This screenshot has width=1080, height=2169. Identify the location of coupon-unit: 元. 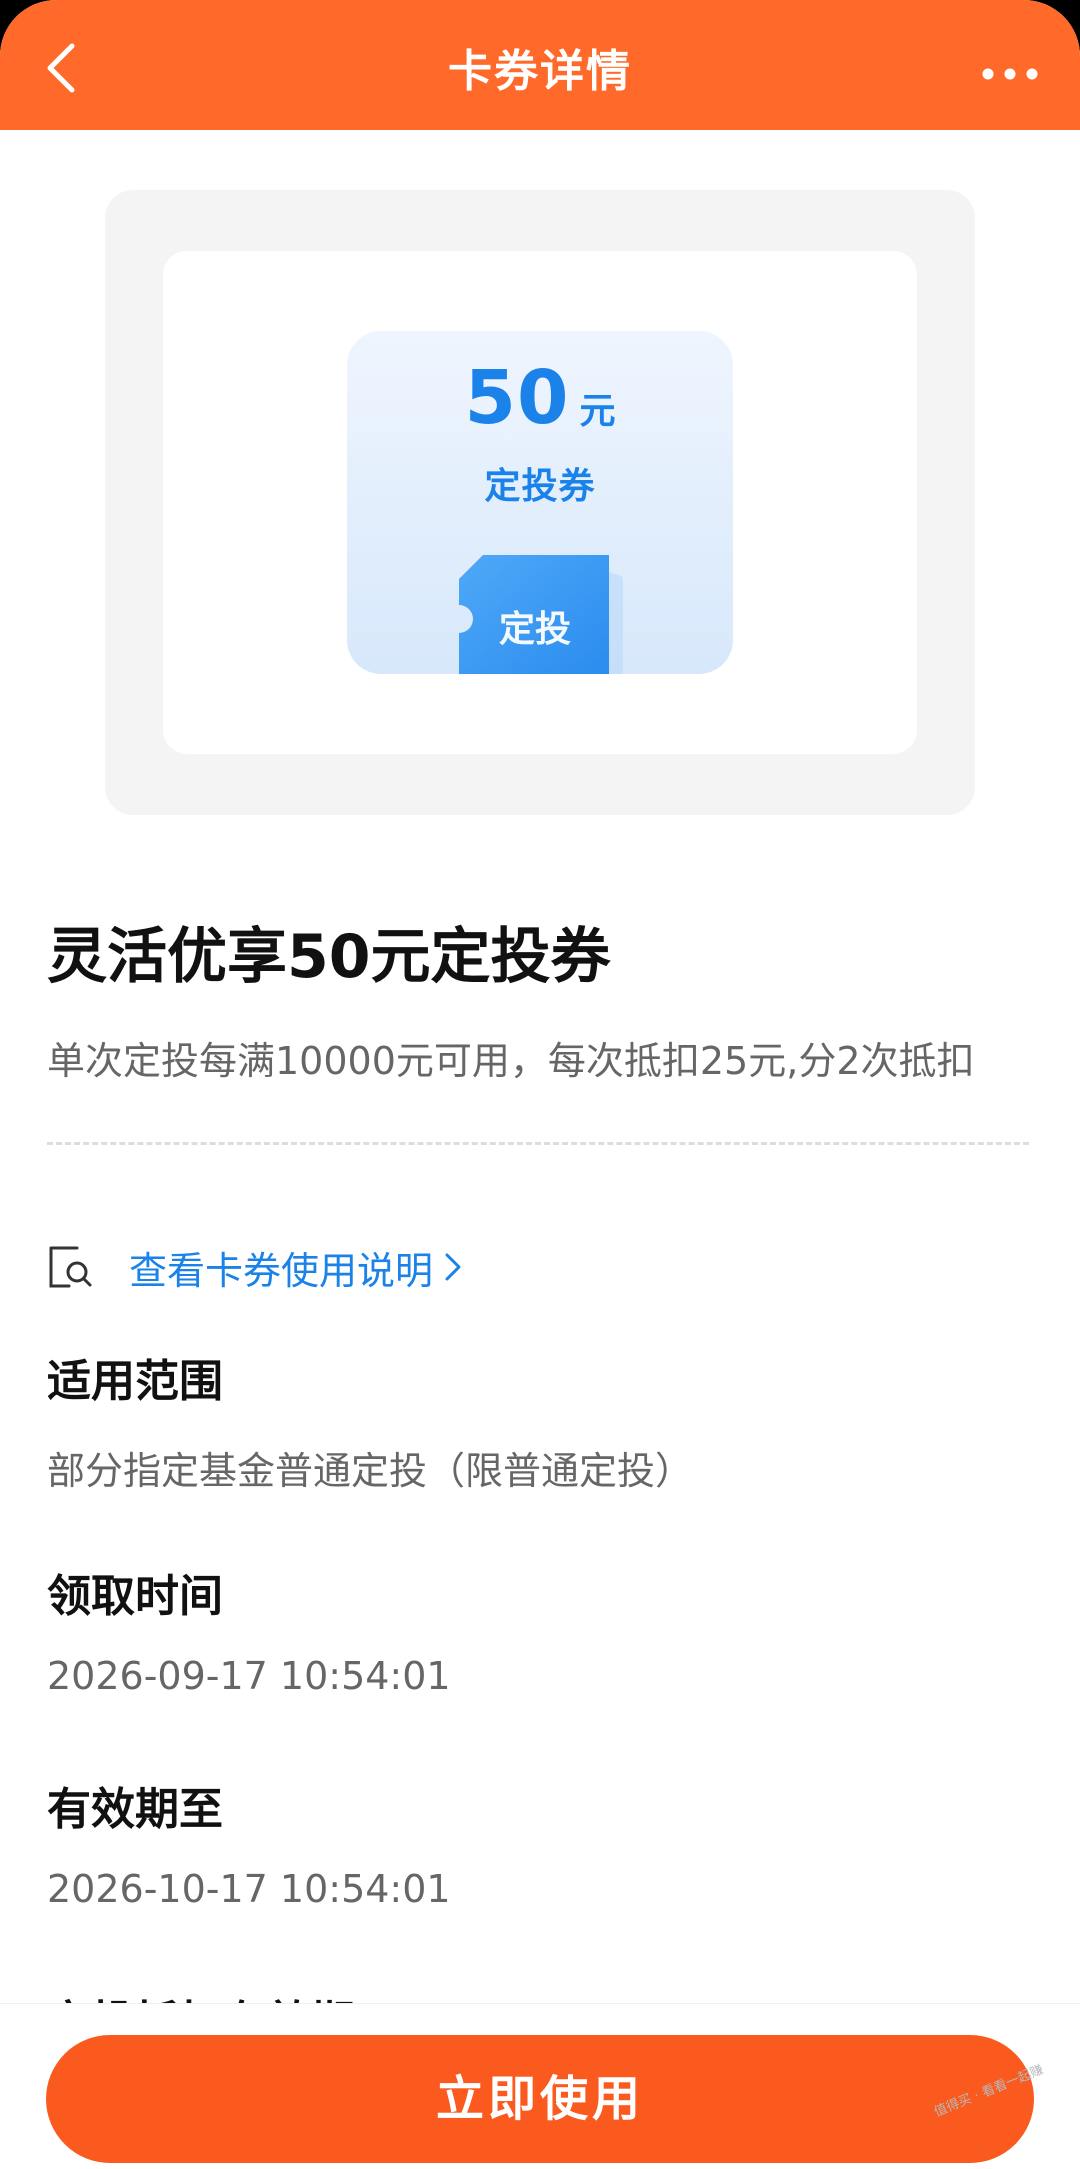
(597, 411).